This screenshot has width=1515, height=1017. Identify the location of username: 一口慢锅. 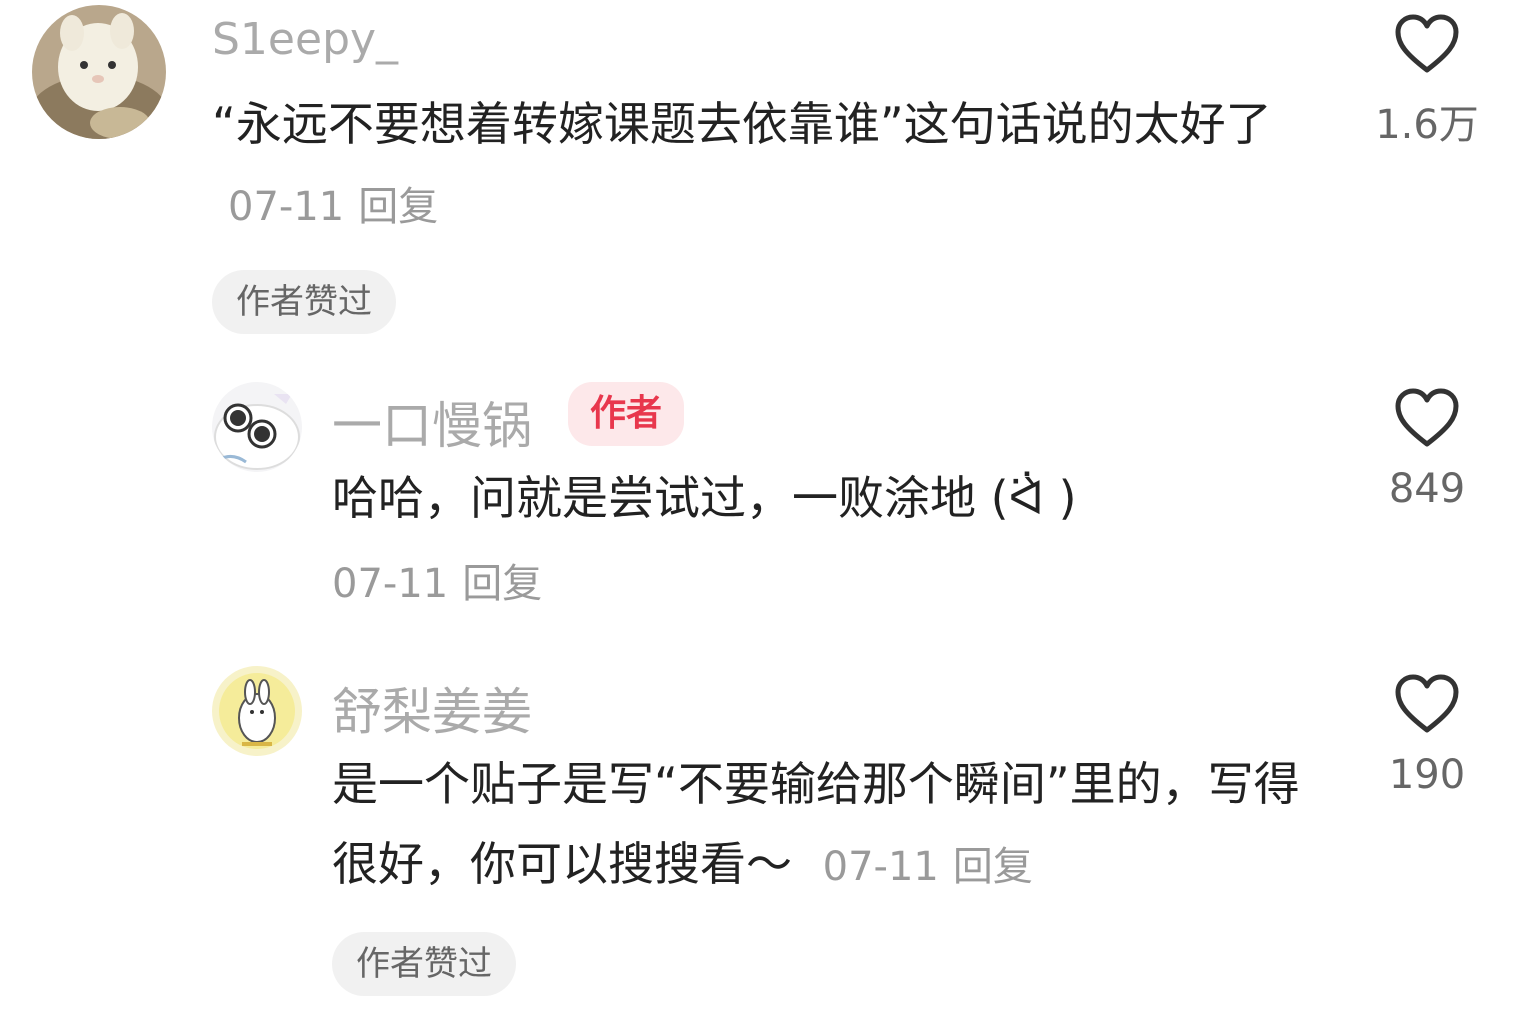
(432, 422).